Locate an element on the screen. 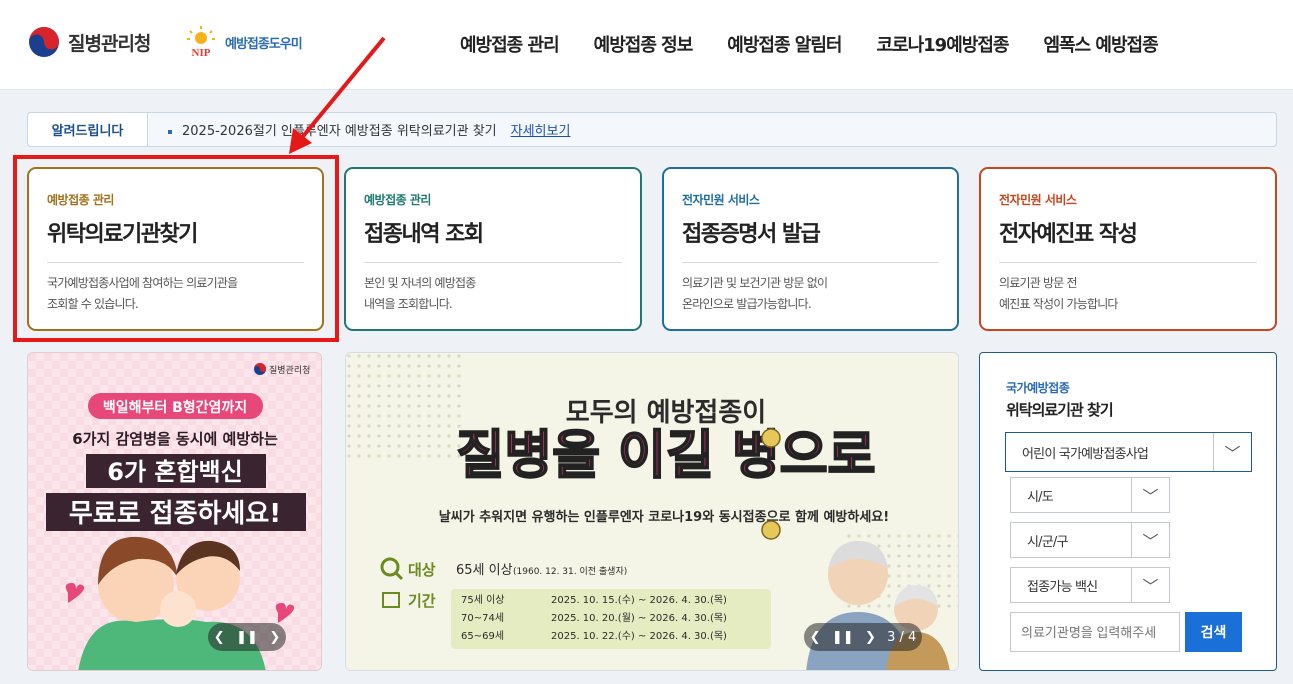 The image size is (1293, 684). highlight-box is located at coordinates (176, 248).